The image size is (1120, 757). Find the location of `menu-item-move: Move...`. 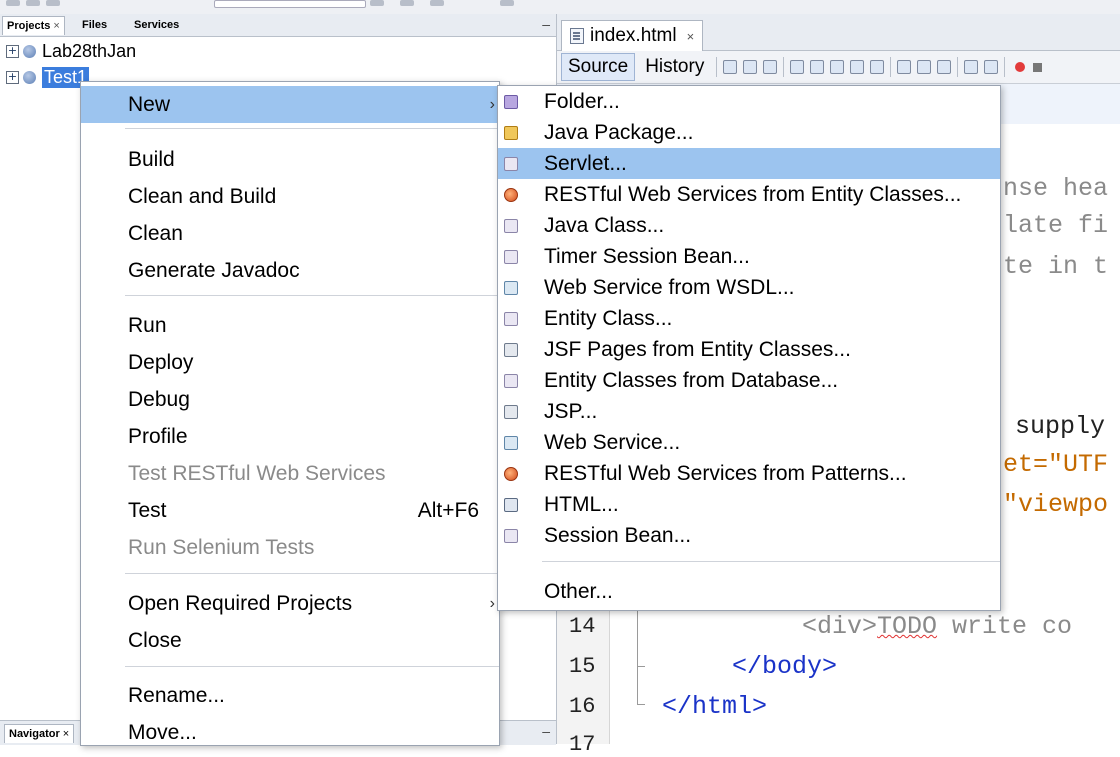

menu-item-move: Move... is located at coordinates (290, 732).